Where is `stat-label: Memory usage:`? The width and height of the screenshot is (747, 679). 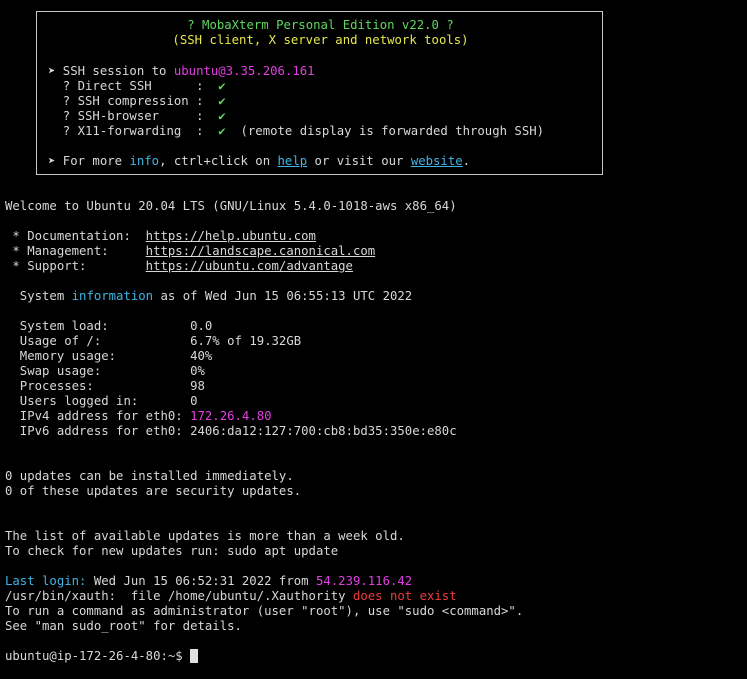 stat-label: Memory usage: is located at coordinates (98, 356).